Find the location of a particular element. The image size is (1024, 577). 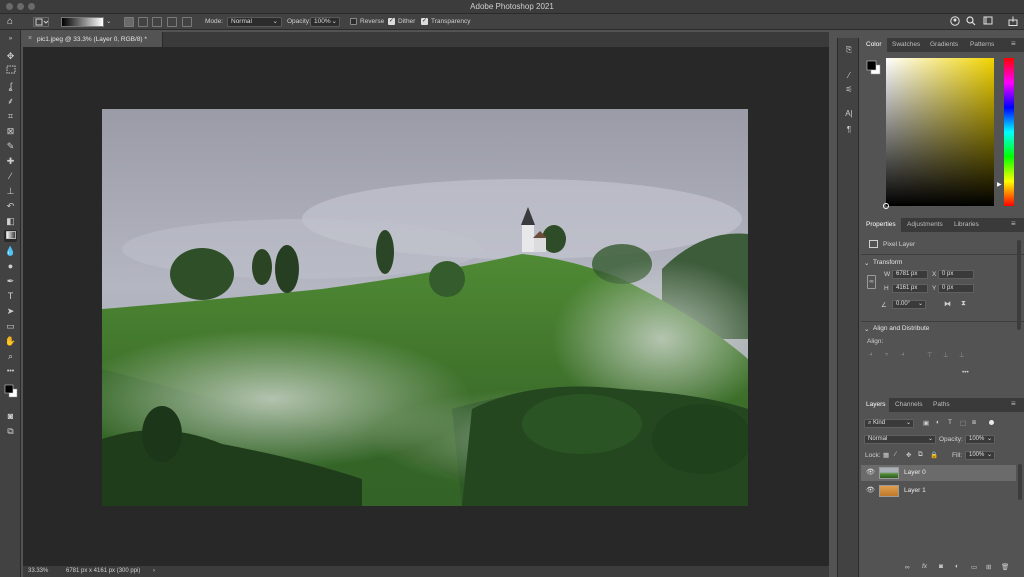

lock-image-icon: ⁄ is located at coordinates (895, 454).